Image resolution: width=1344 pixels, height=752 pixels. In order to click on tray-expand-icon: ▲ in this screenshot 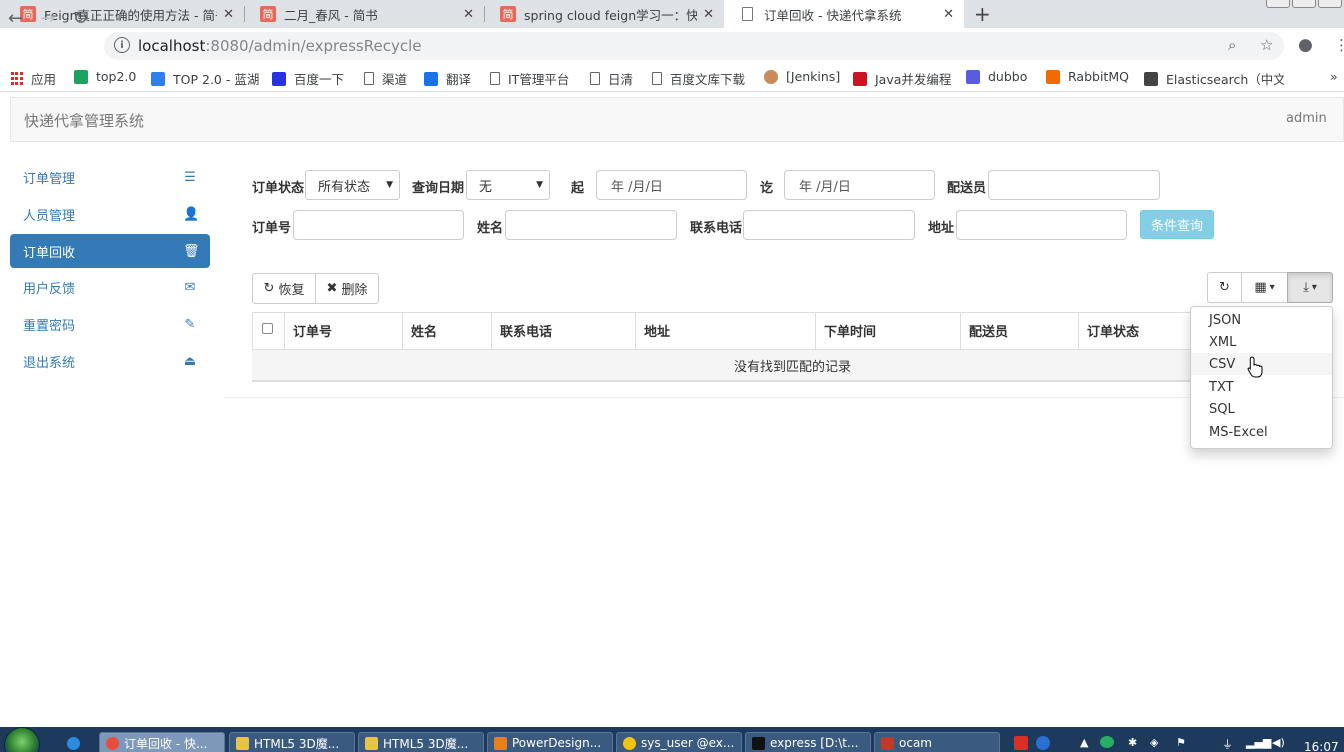, I will do `click(1084, 742)`.